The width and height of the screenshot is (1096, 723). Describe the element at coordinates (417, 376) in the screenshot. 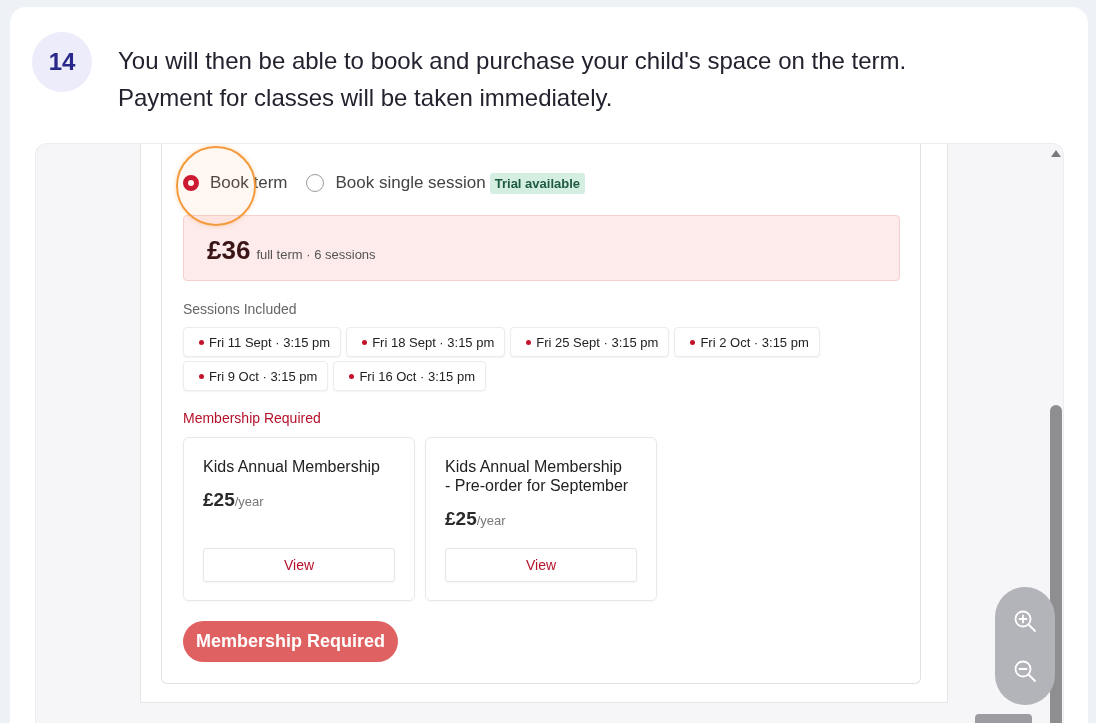

I see `session-time: Fri 16 Oct · 3:15 pm` at that location.